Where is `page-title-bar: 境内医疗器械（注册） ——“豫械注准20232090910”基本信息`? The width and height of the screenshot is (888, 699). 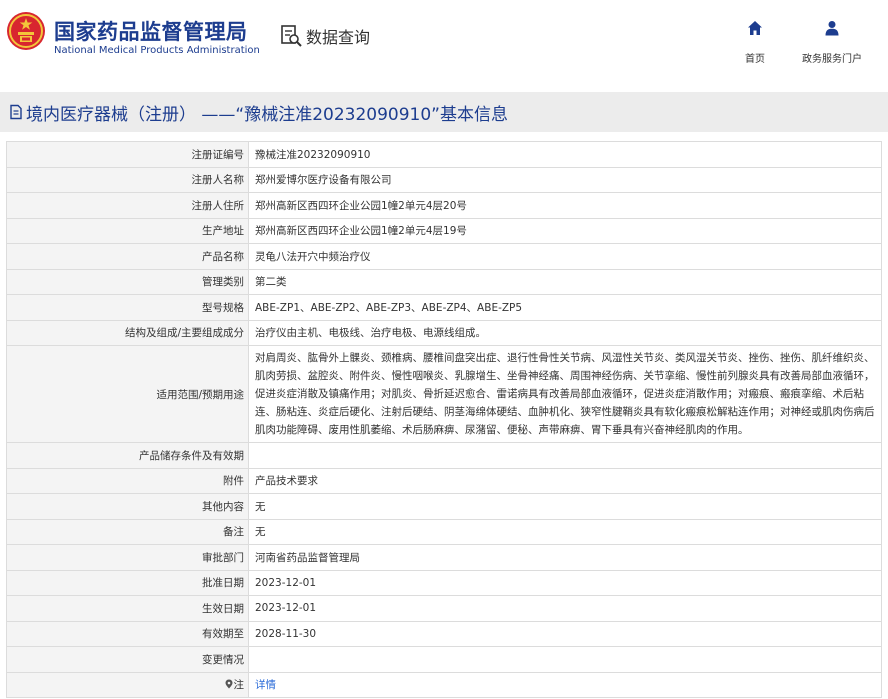 page-title-bar: 境内医疗器械（注册） ——“豫械注准20232090910”基本信息 is located at coordinates (444, 112).